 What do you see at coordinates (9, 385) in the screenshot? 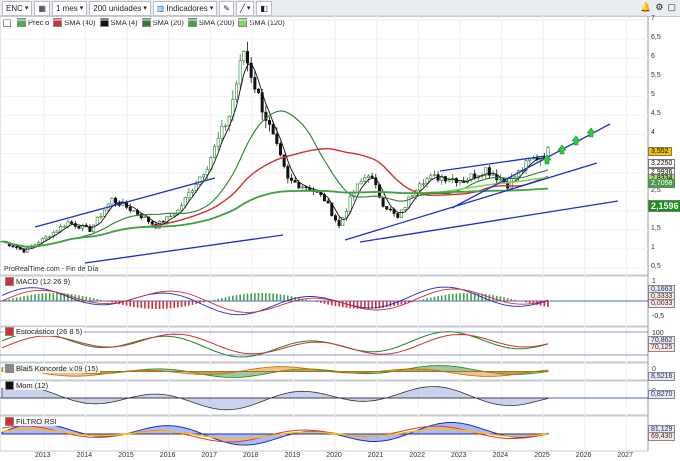
I see `mom-swatch-icon` at bounding box center [9, 385].